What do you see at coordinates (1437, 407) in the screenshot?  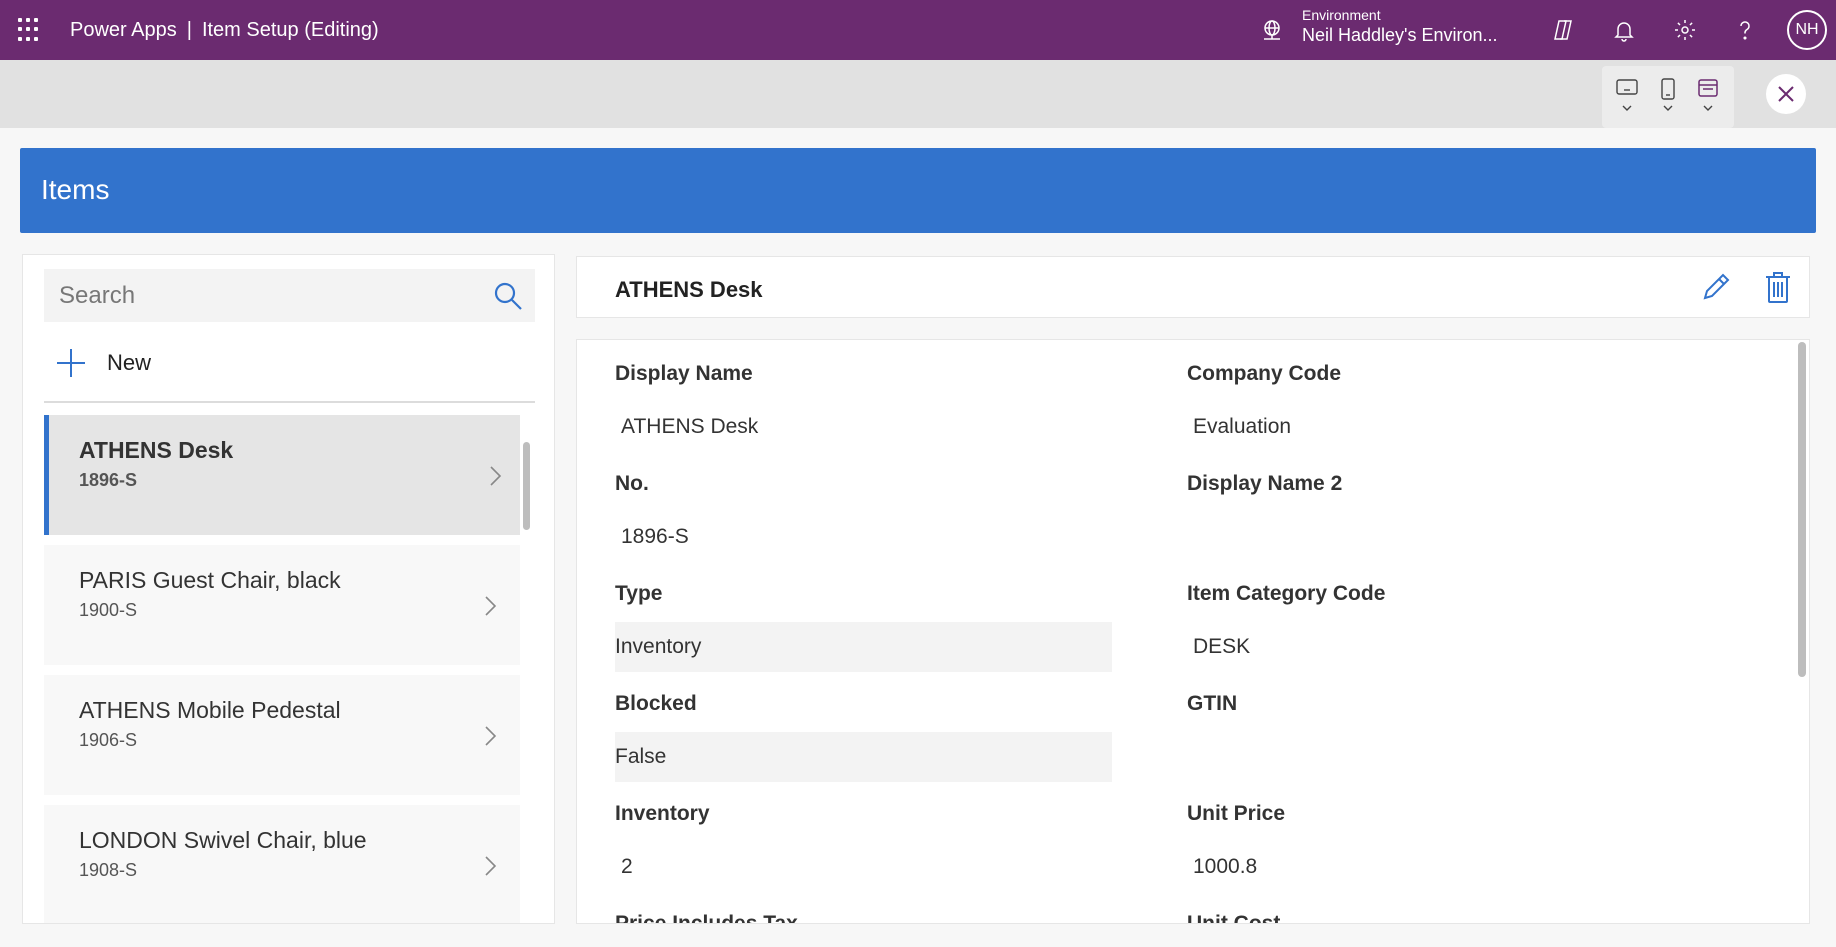 I see `company-code-field: Company Code Evaluation` at bounding box center [1437, 407].